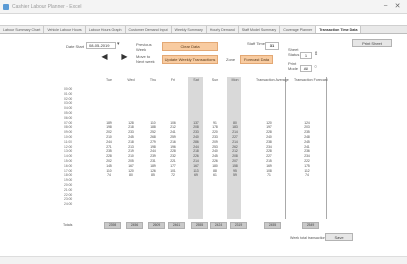 The height and width of the screenshot is (264, 407). What do you see at coordinates (104, 56) in the screenshot?
I see `previous-week-button: ◀` at bounding box center [104, 56].